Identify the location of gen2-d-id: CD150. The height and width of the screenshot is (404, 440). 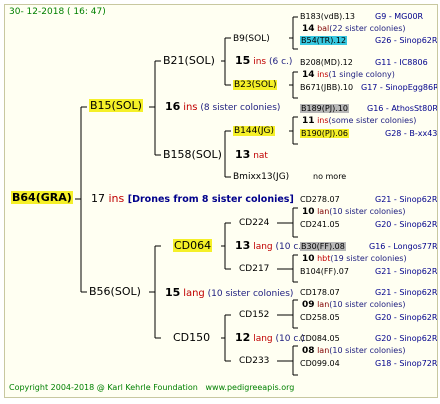
(192, 337).